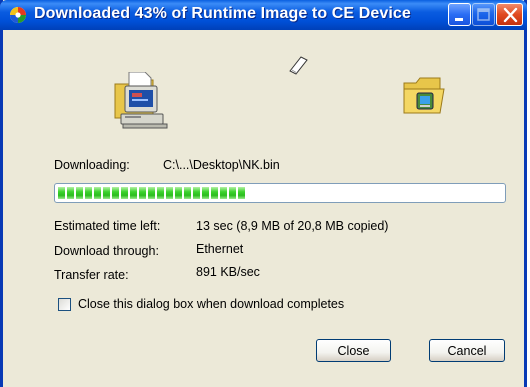 The image size is (530, 387). What do you see at coordinates (221, 165) in the screenshot?
I see `downloading-file-path: C:\...\Desktop\NK.bin` at bounding box center [221, 165].